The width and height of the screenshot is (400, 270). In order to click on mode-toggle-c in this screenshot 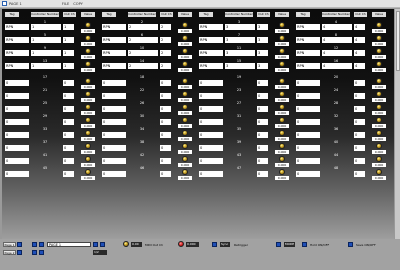, I will do `click(34, 252)`.